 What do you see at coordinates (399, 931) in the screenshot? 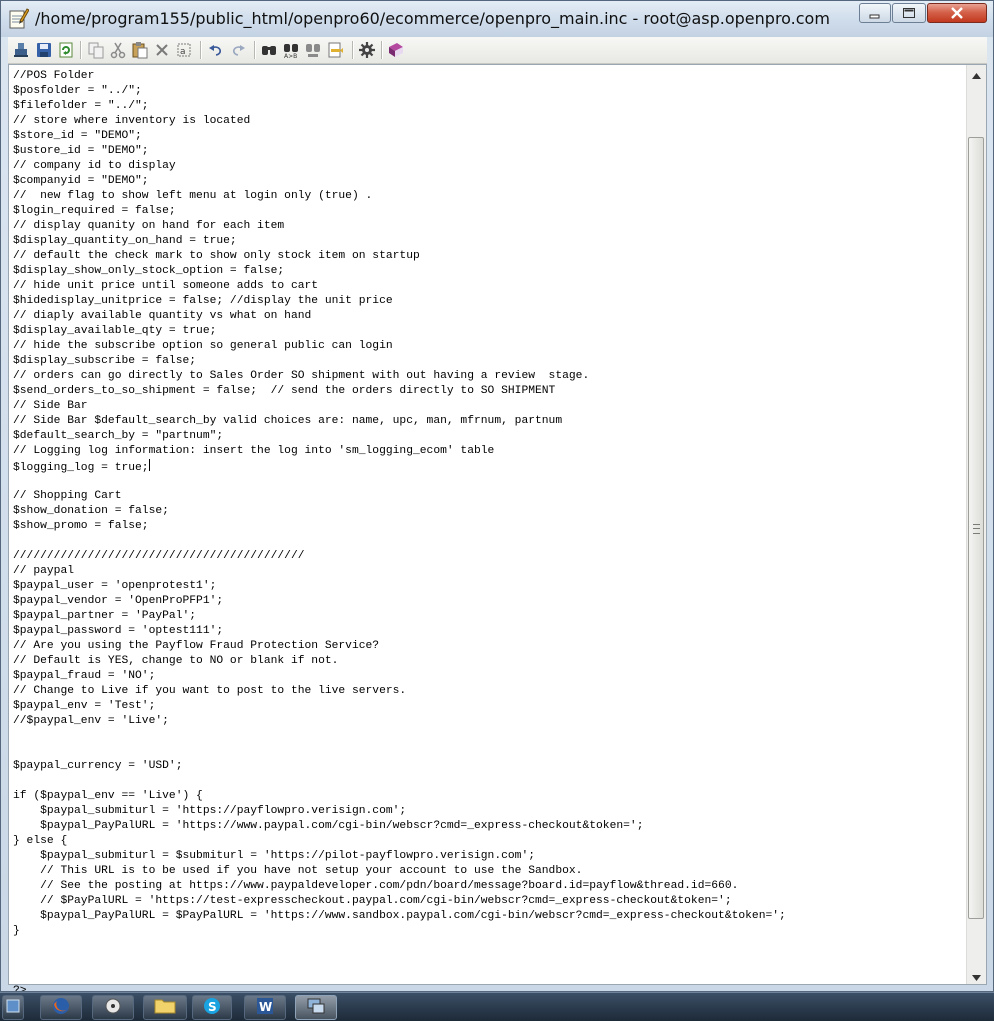
I see `code-line: }` at bounding box center [399, 931].